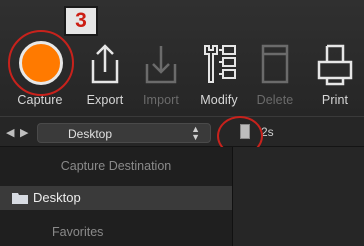 The height and width of the screenshot is (246, 364). I want to click on forward-arrow-icon: ▶, so click(24, 132).